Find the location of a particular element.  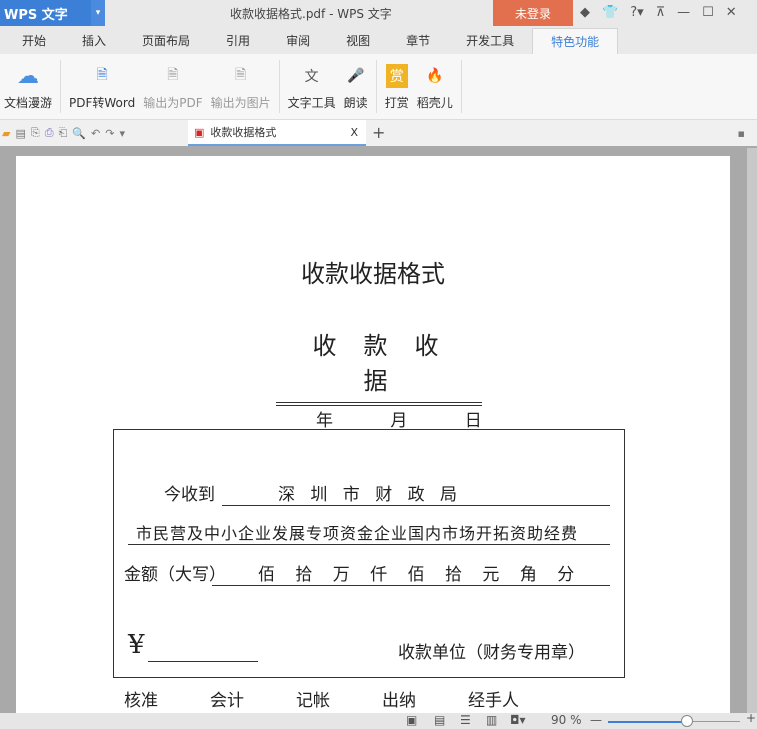

print-icon: ⎙ is located at coordinates (49, 133).